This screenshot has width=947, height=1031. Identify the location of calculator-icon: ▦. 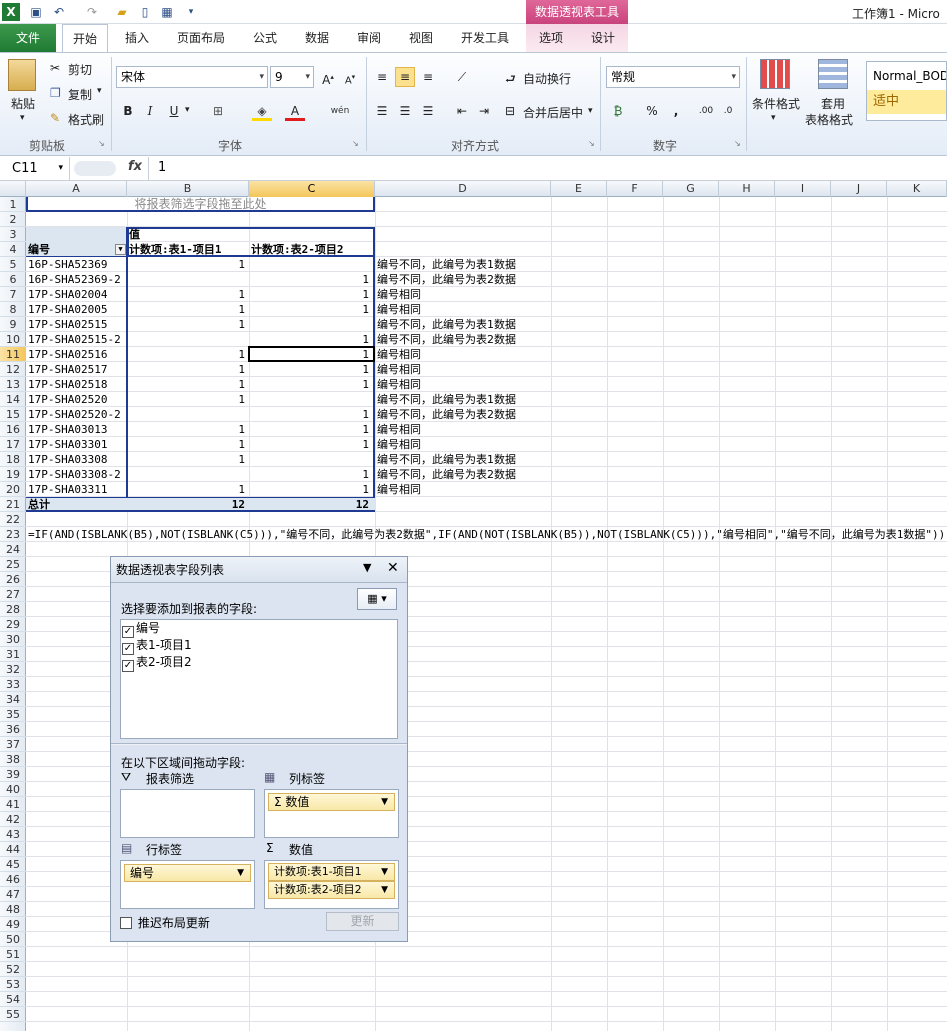
(167, 12).